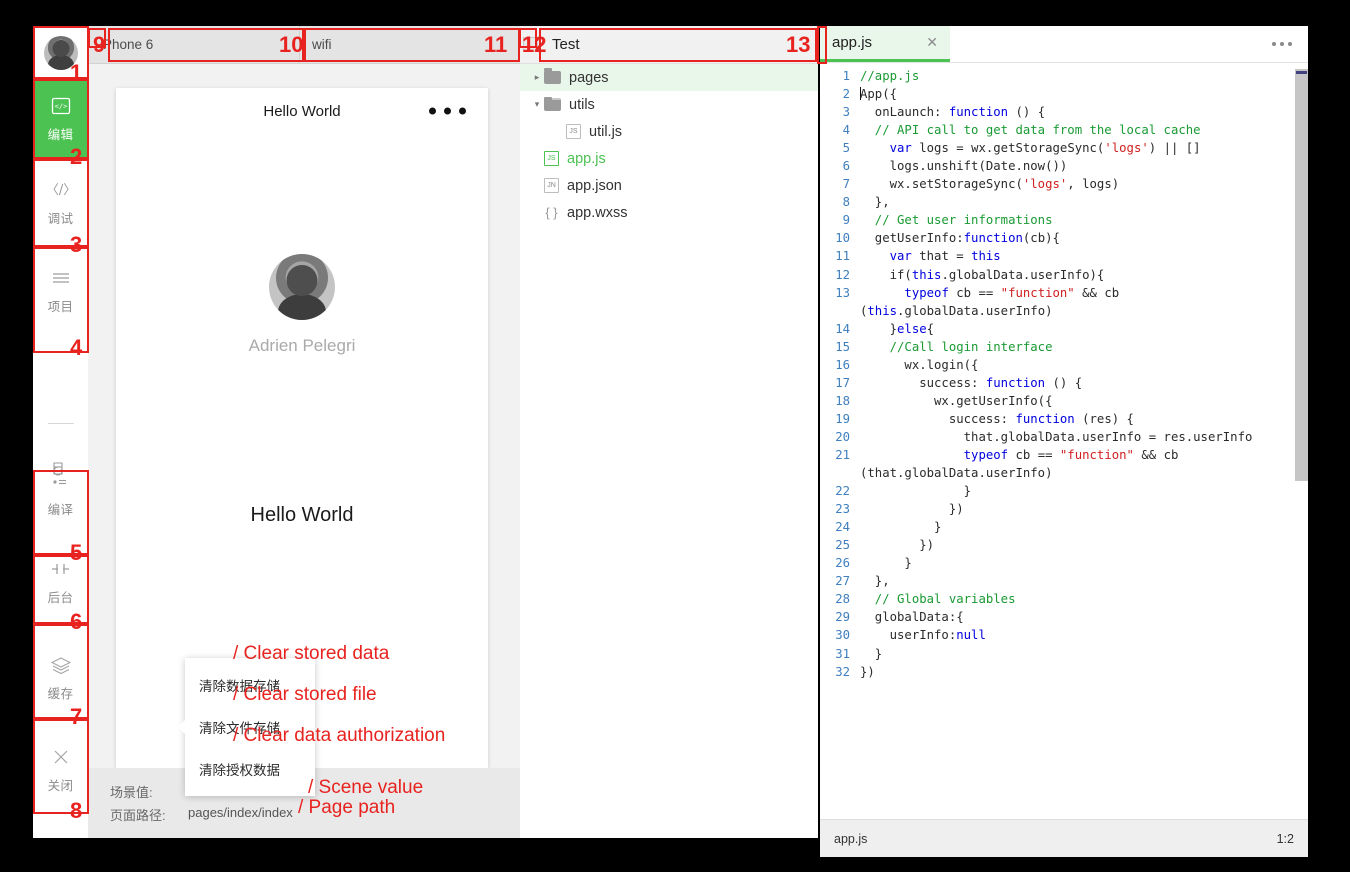  I want to click on sidebar-item-background-label: 后台, so click(60, 598).